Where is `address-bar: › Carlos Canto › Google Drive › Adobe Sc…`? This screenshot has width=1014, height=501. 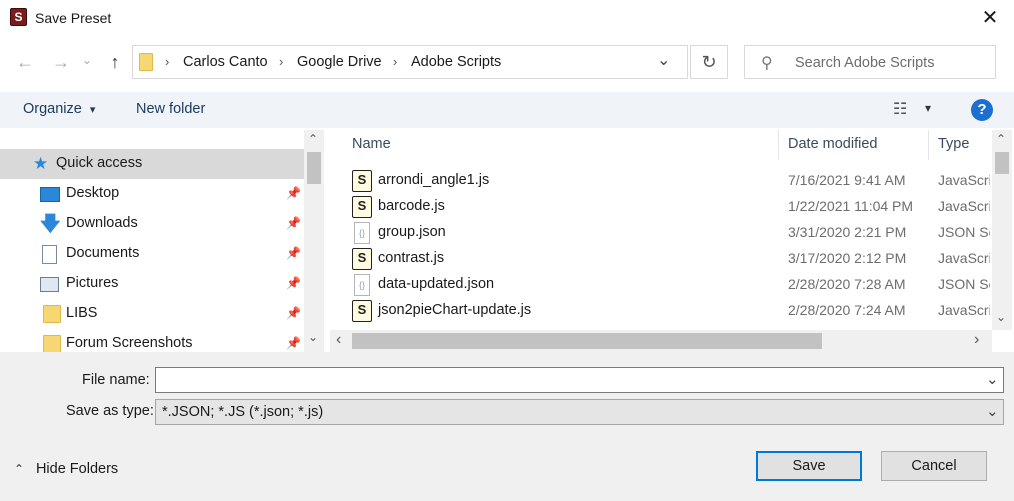
address-bar: › Carlos Canto › Google Drive › Adobe Sc… is located at coordinates (410, 62).